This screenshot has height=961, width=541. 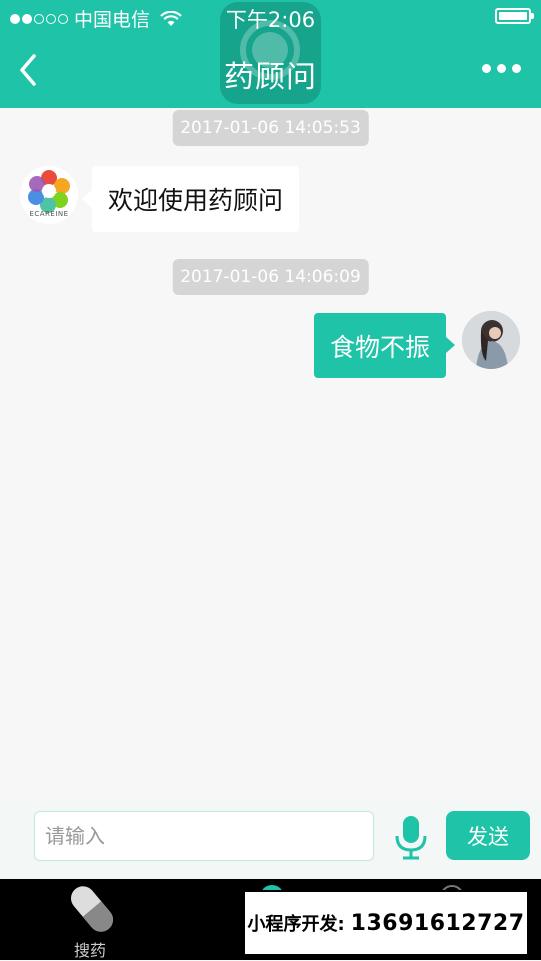 What do you see at coordinates (89, 950) in the screenshot?
I see `tab-label: 搜药` at bounding box center [89, 950].